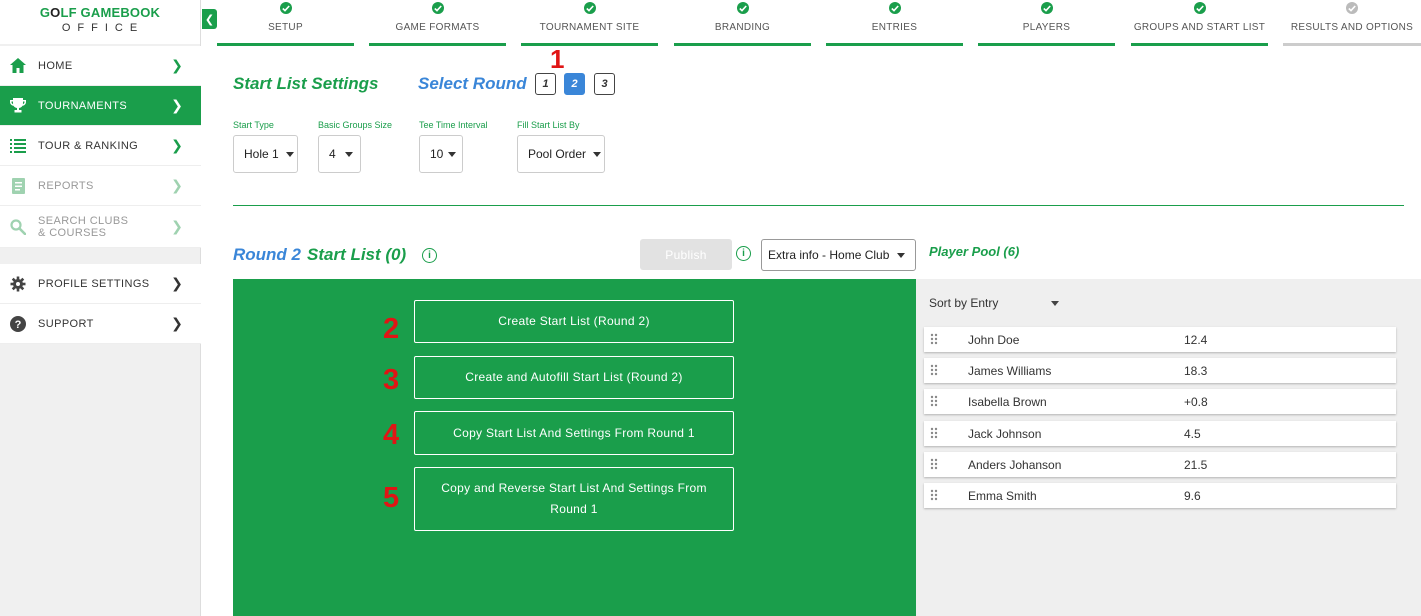  I want to click on create-start-list-button: Create Start List (Round 2), so click(574, 321).